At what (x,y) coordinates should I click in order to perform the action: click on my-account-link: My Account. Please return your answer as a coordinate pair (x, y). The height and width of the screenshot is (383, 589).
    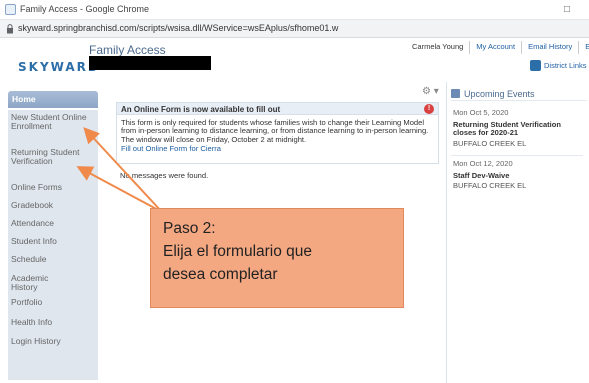
    Looking at the image, I should click on (496, 47).